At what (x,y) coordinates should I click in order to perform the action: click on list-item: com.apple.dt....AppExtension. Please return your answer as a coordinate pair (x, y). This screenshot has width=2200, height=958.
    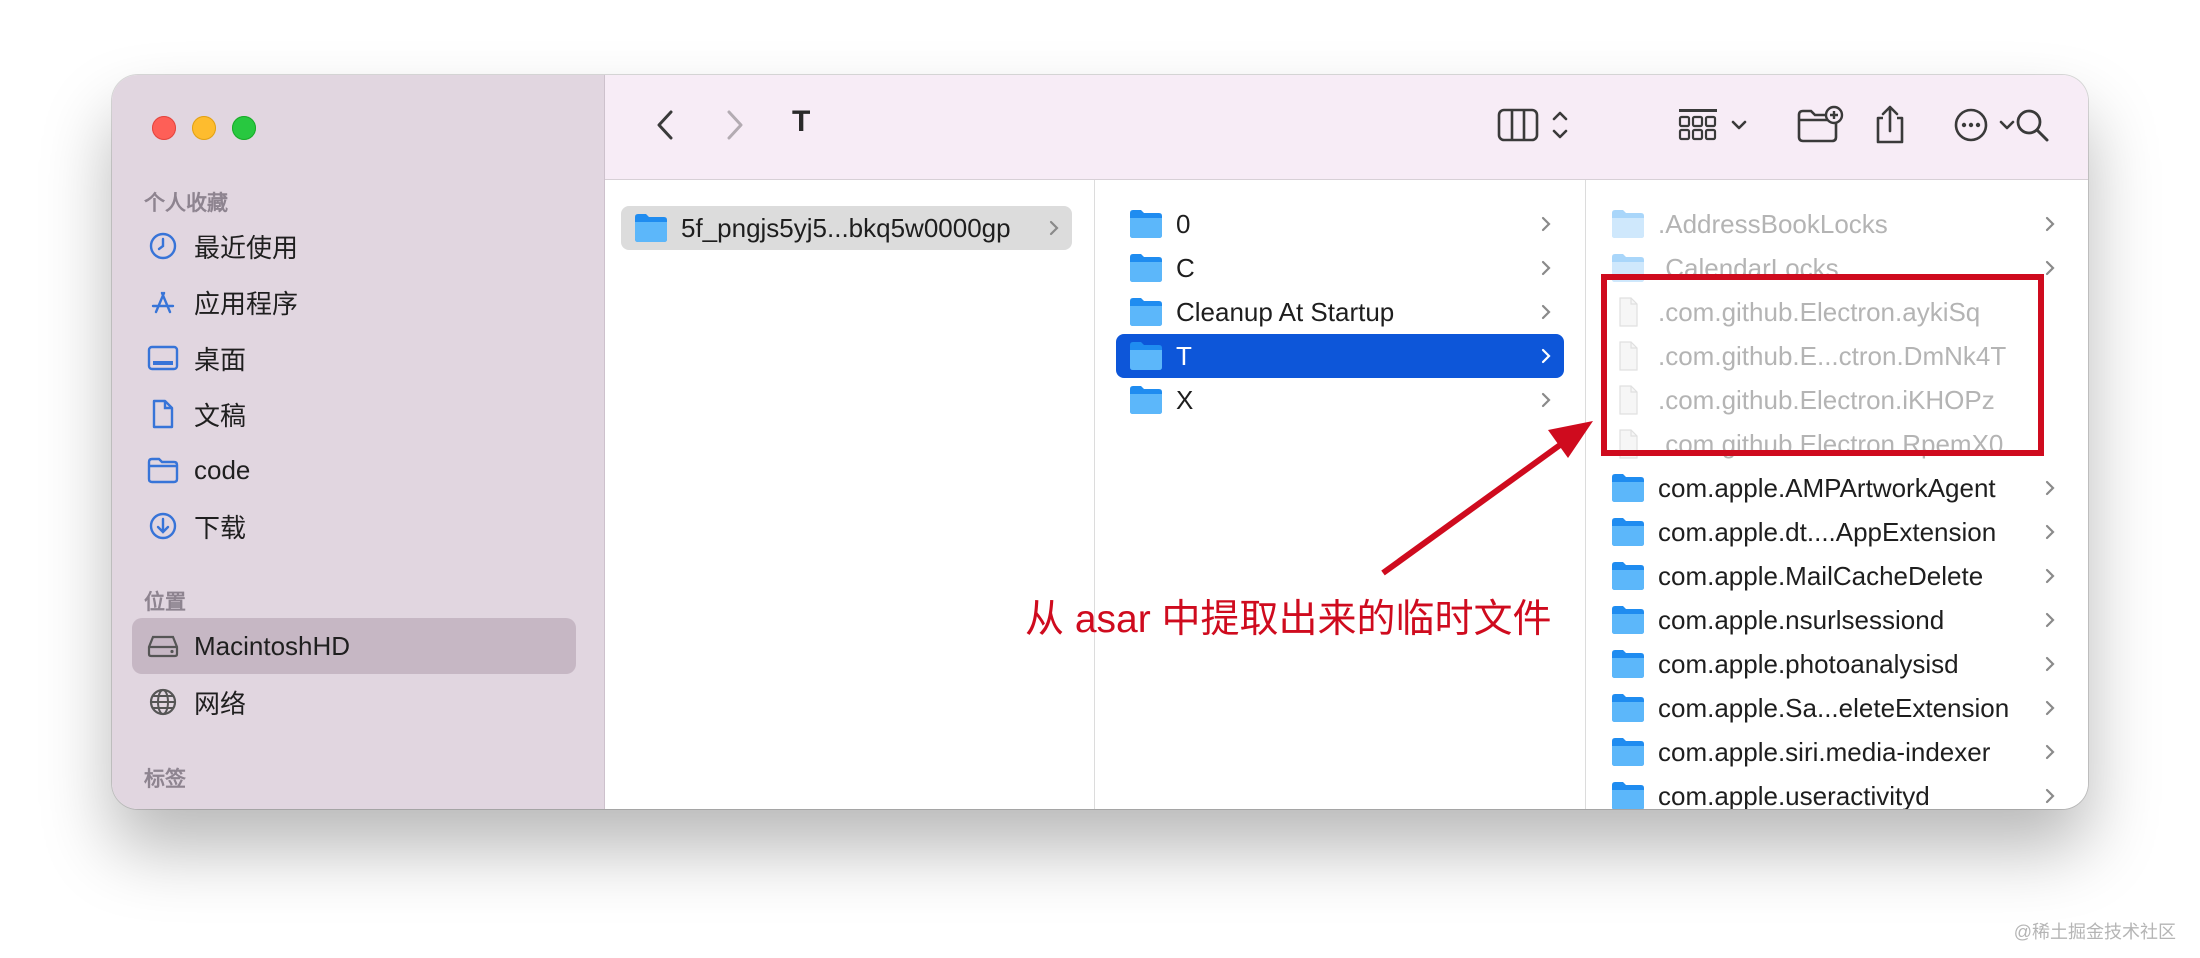
    Looking at the image, I should click on (1833, 532).